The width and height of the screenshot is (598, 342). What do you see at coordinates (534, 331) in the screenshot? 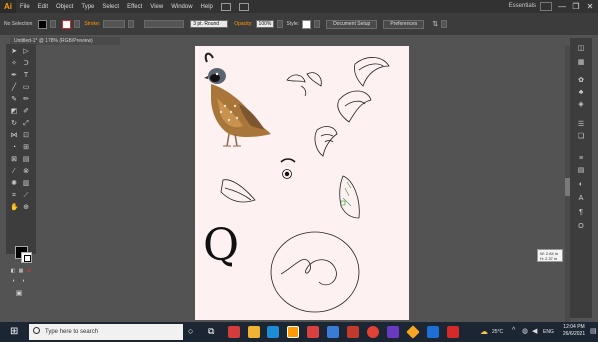
I see `volume-icon: ◀` at bounding box center [534, 331].